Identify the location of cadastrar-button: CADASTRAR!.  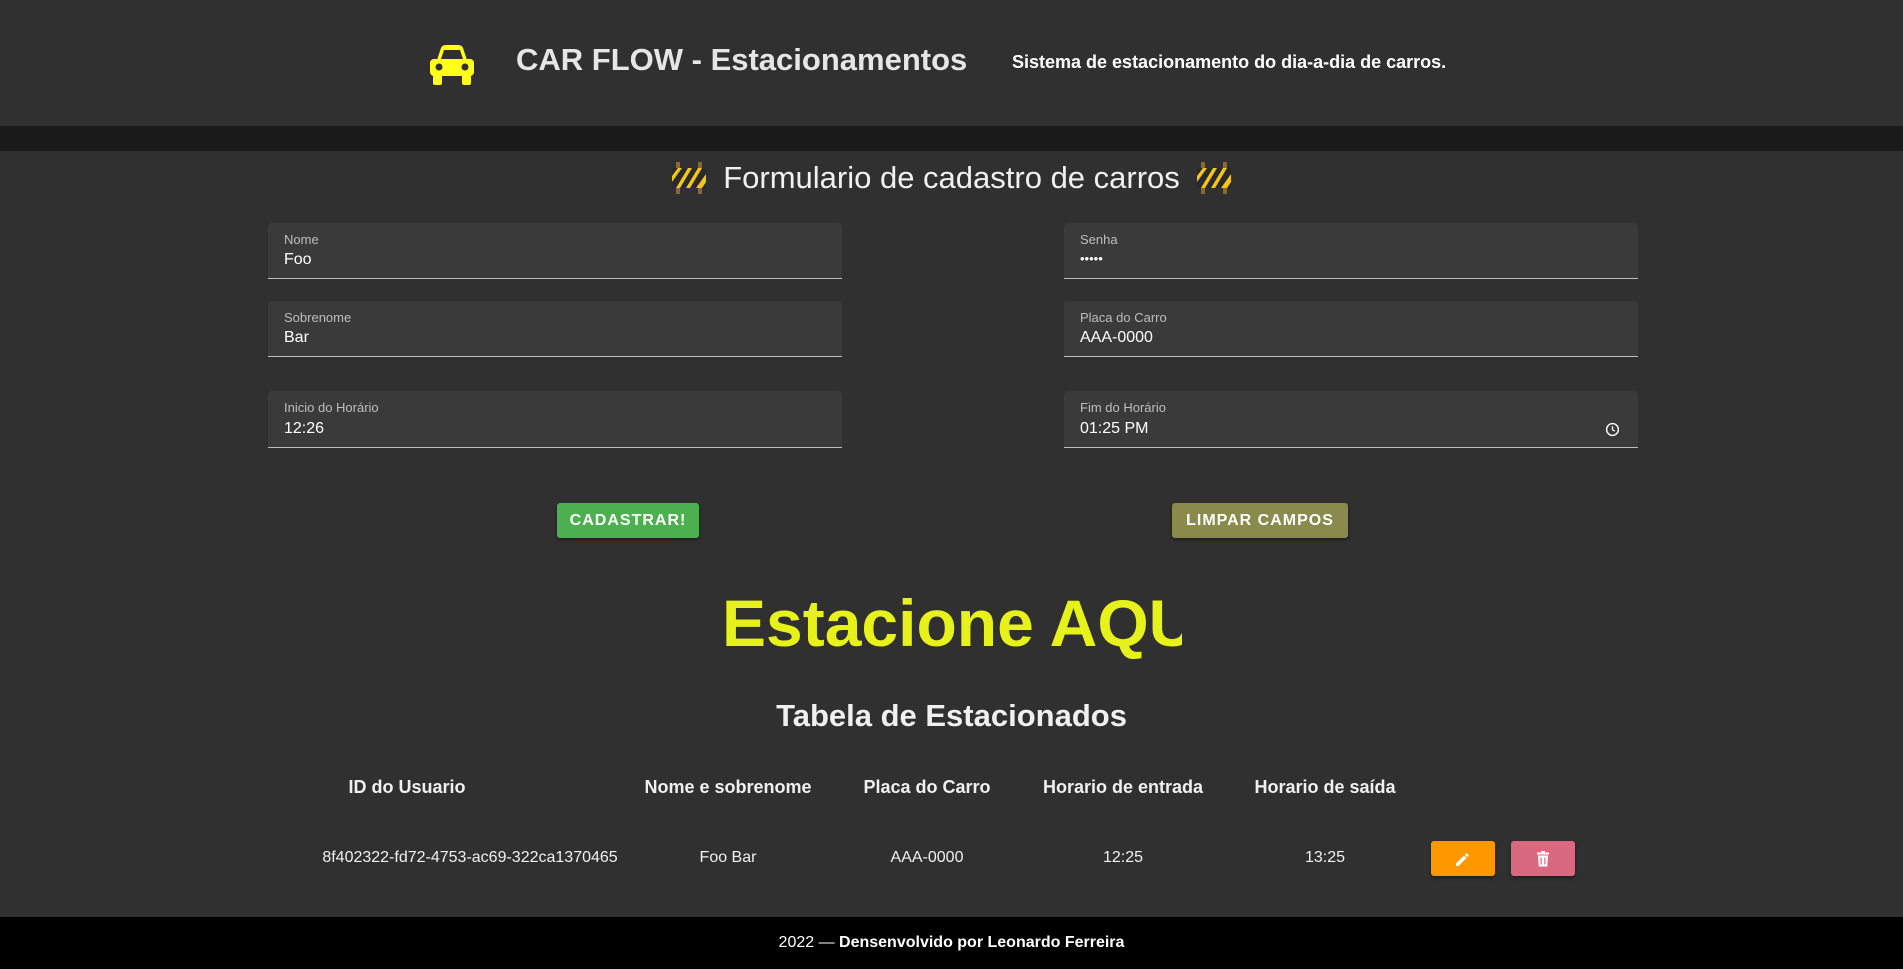
(628, 520).